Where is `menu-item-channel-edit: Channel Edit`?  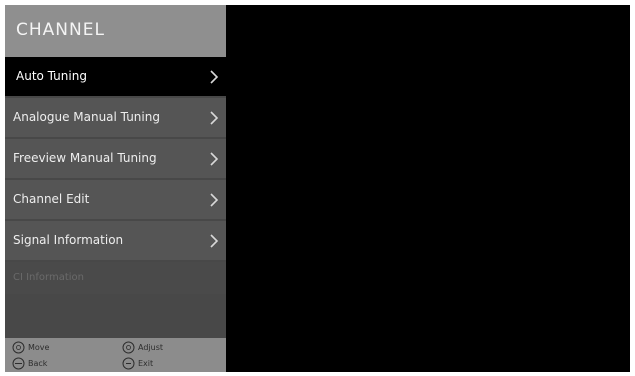
menu-item-channel-edit: Channel Edit is located at coordinates (115, 199).